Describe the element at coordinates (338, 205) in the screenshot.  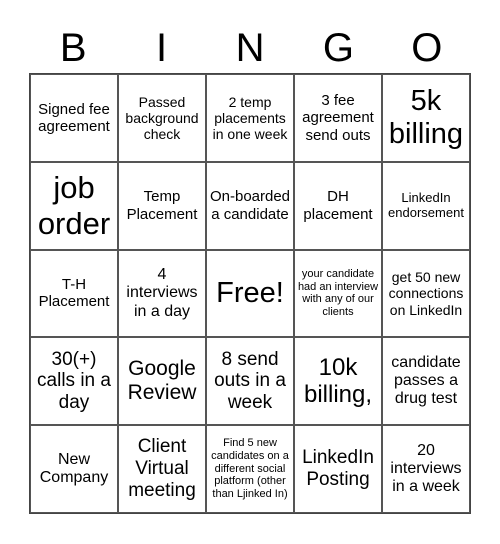
I see `bingo-cell: DH placement` at that location.